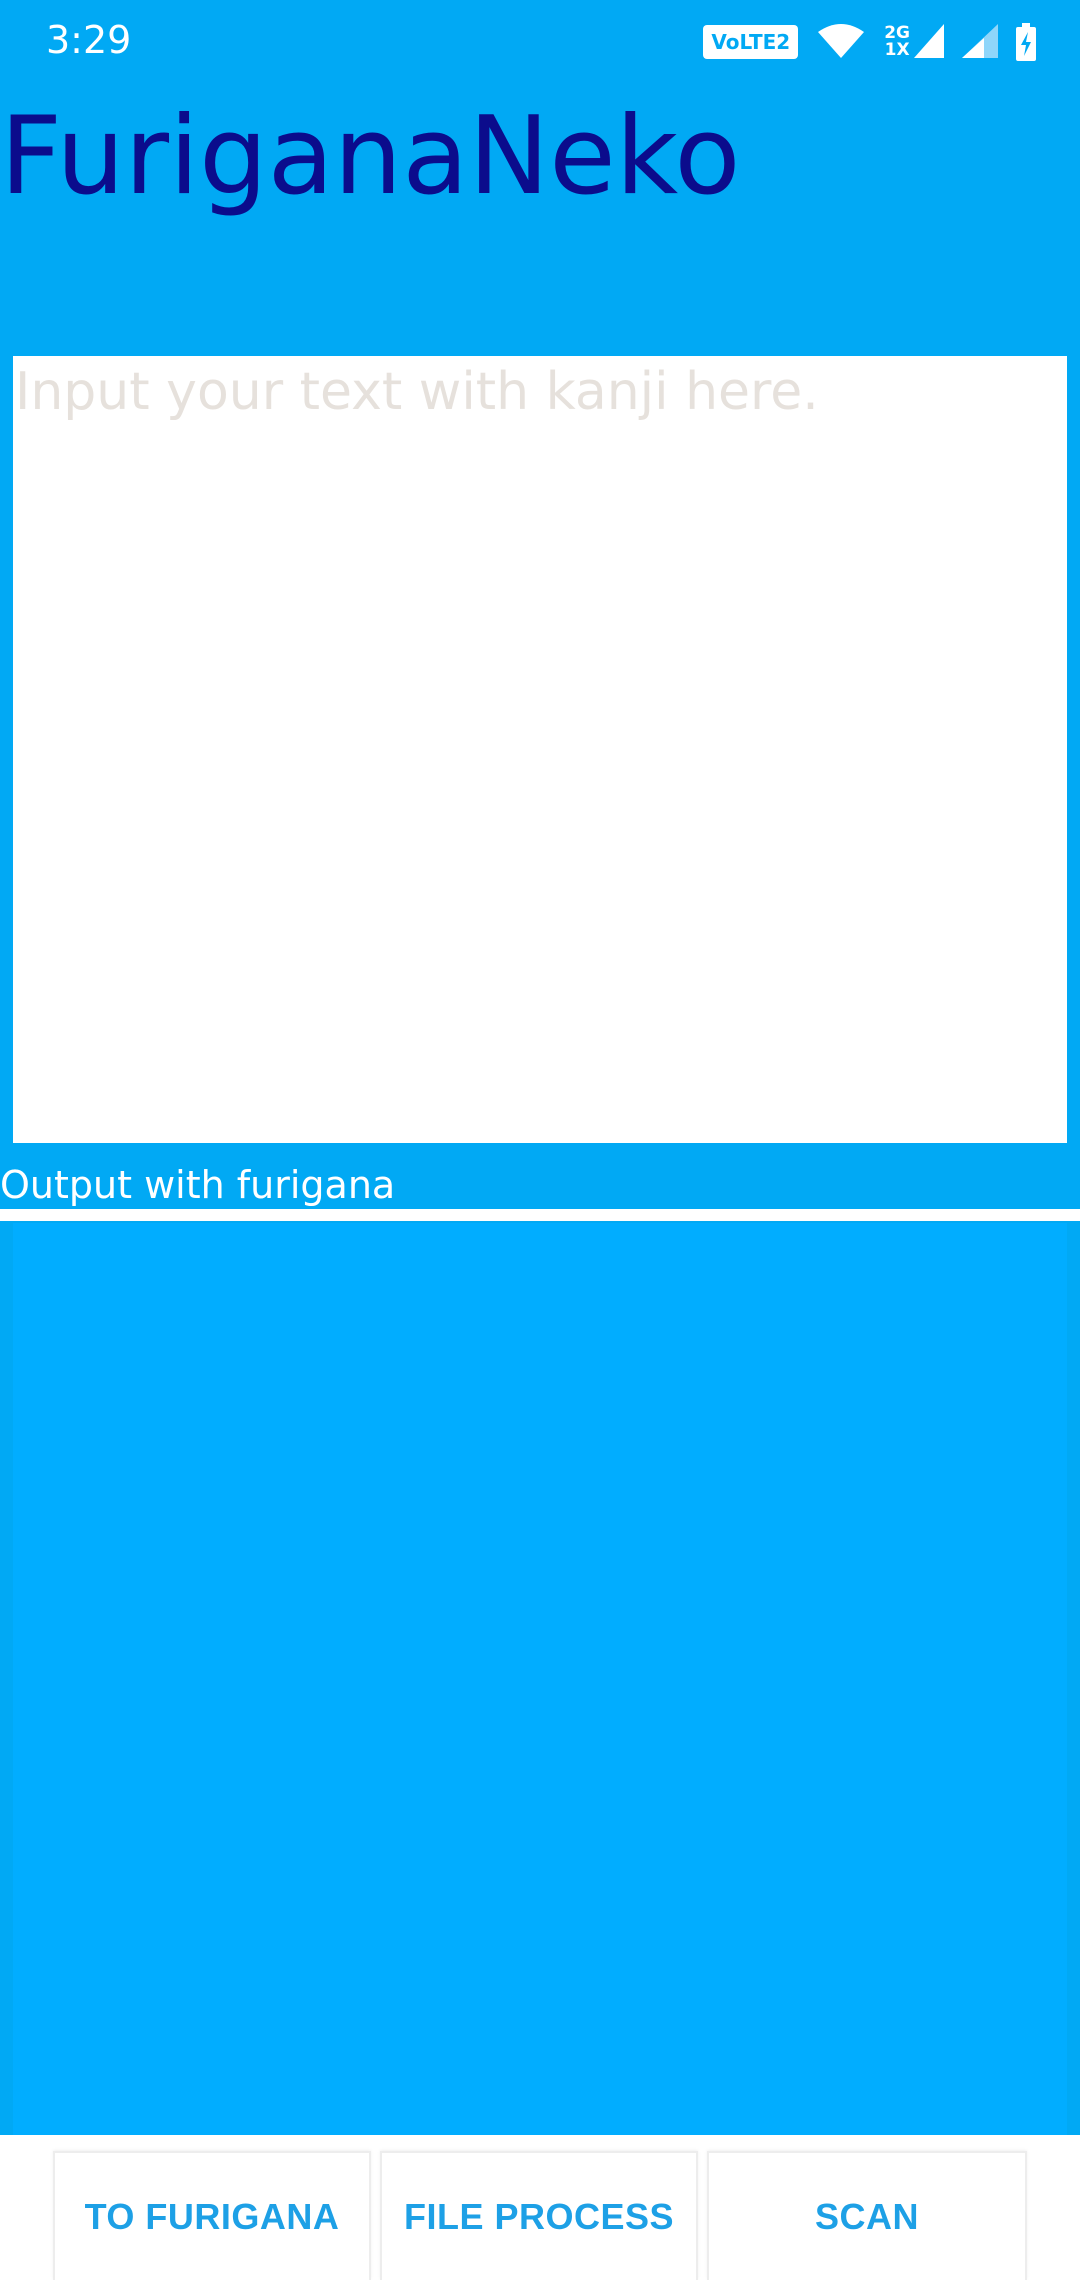 This screenshot has height=2280, width=1080. Describe the element at coordinates (89, 40) in the screenshot. I see `status-time: 3:29` at that location.